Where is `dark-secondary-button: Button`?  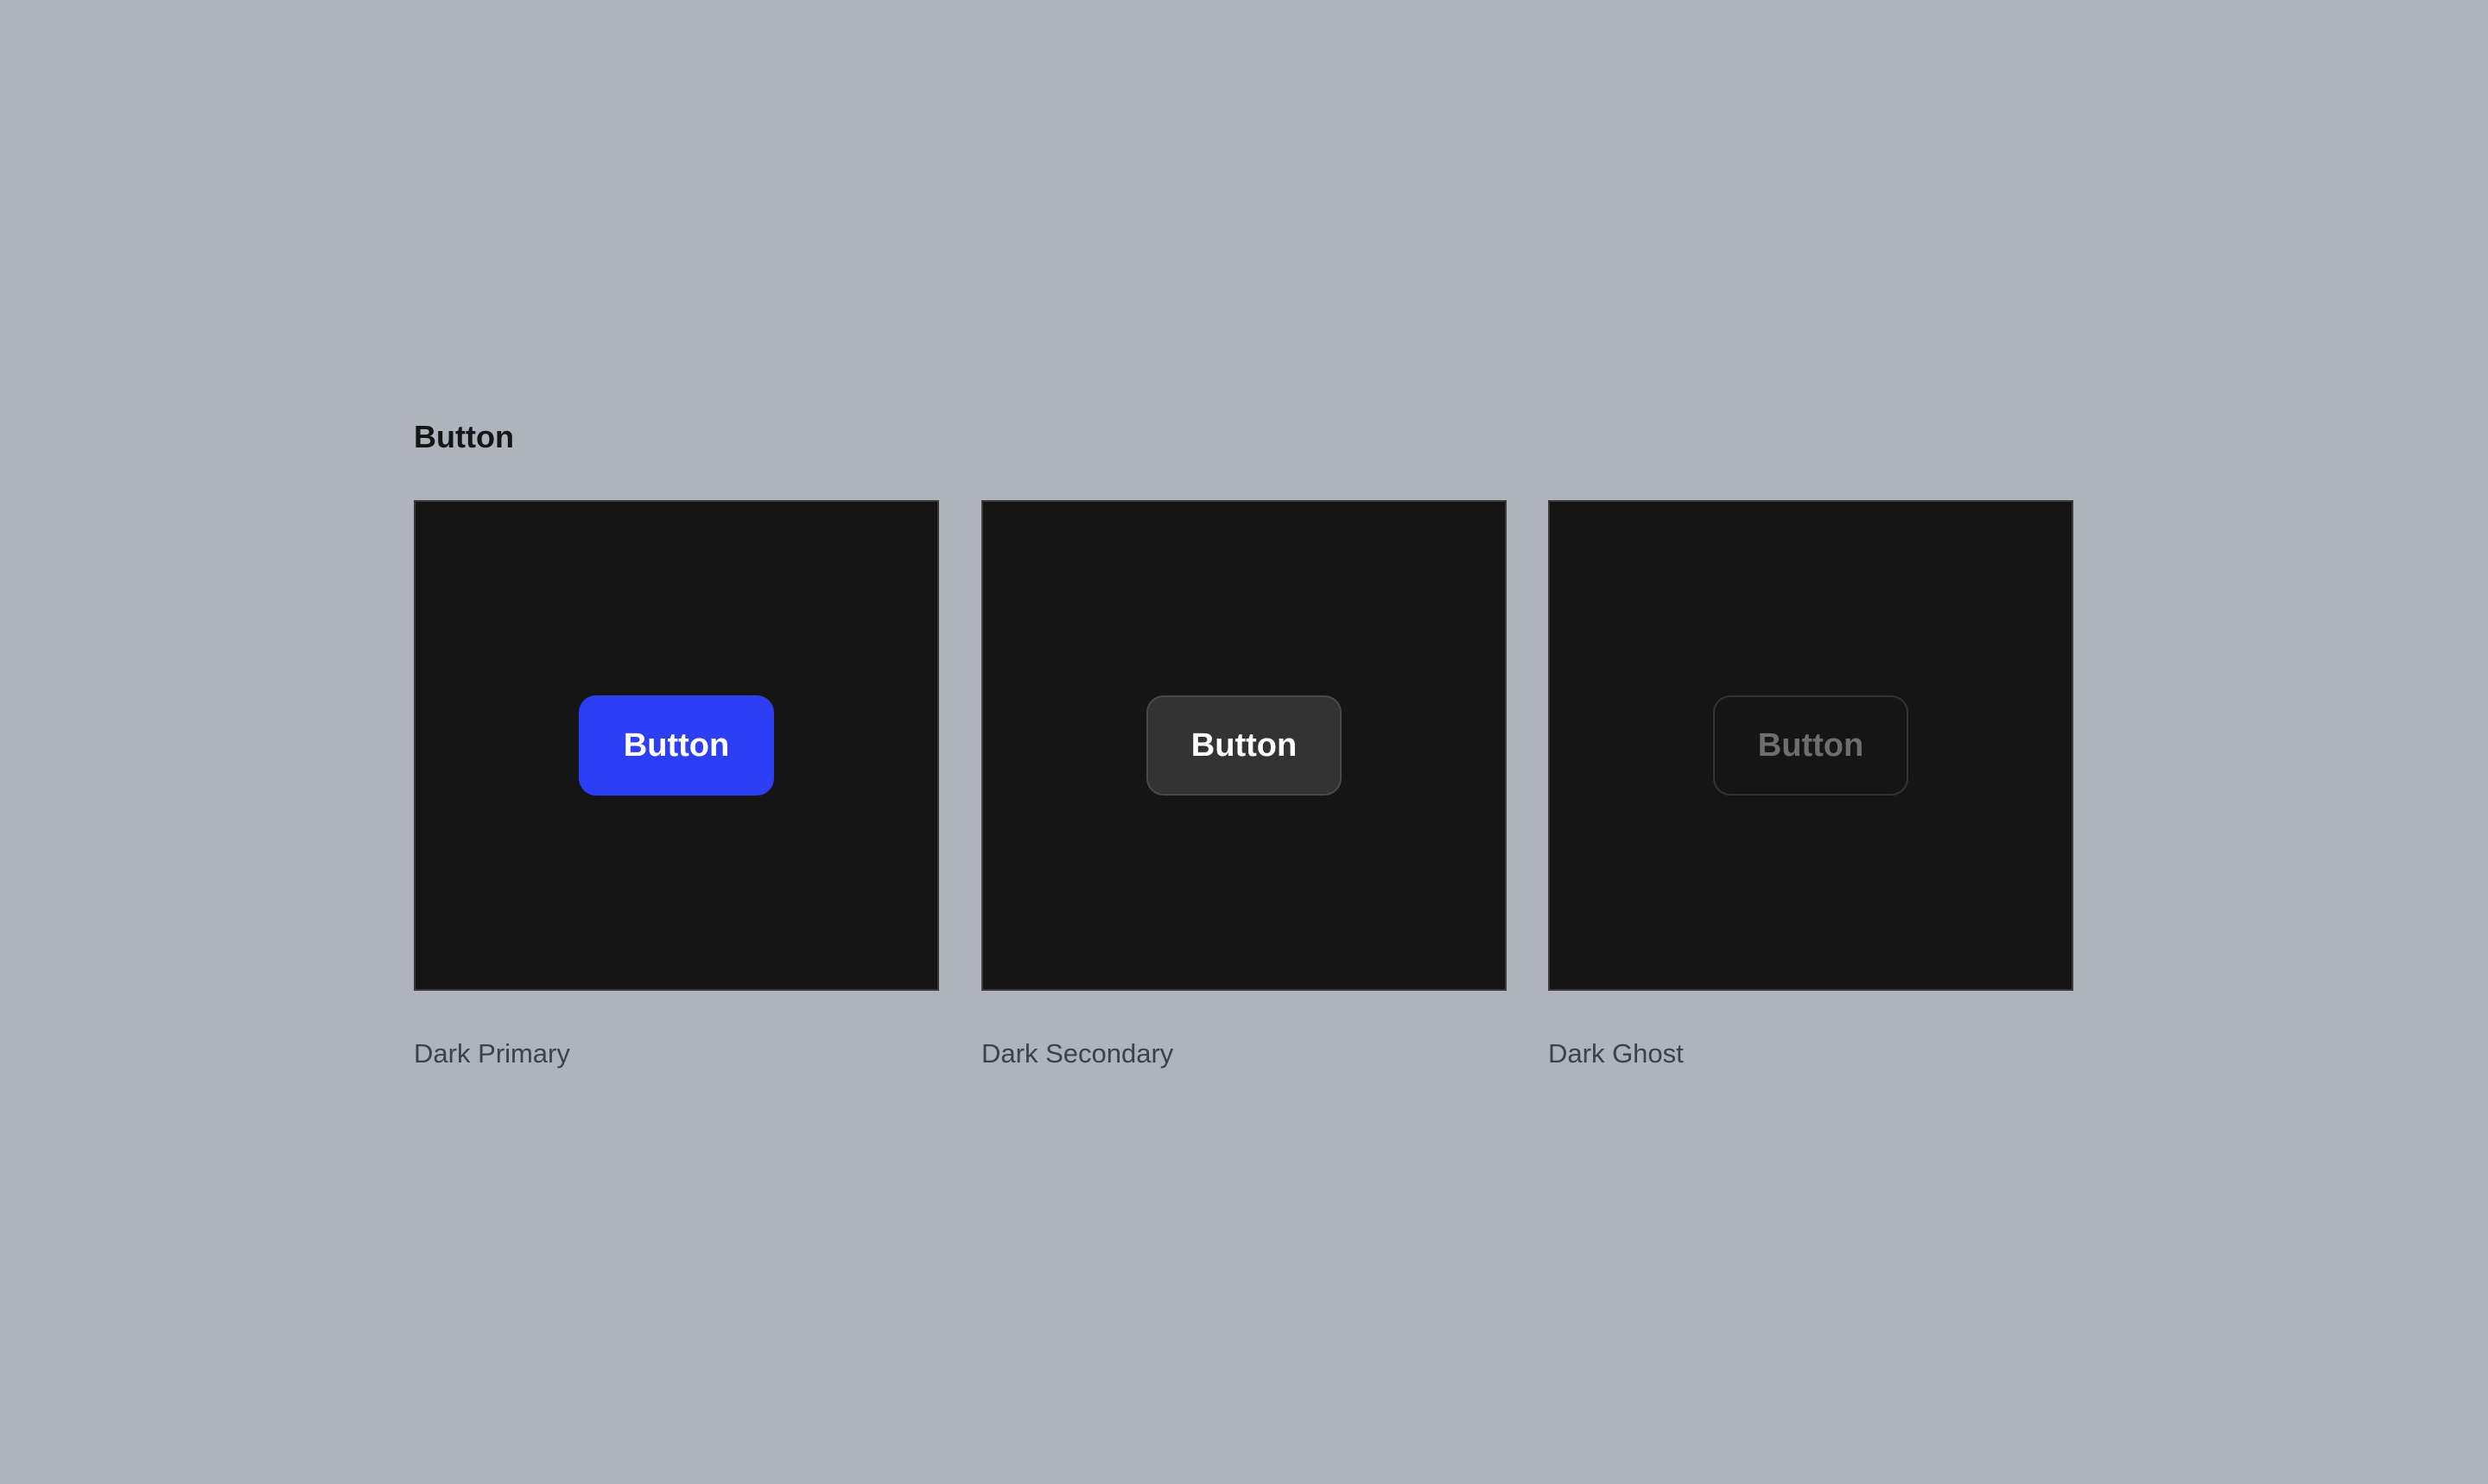 dark-secondary-button: Button is located at coordinates (1244, 745).